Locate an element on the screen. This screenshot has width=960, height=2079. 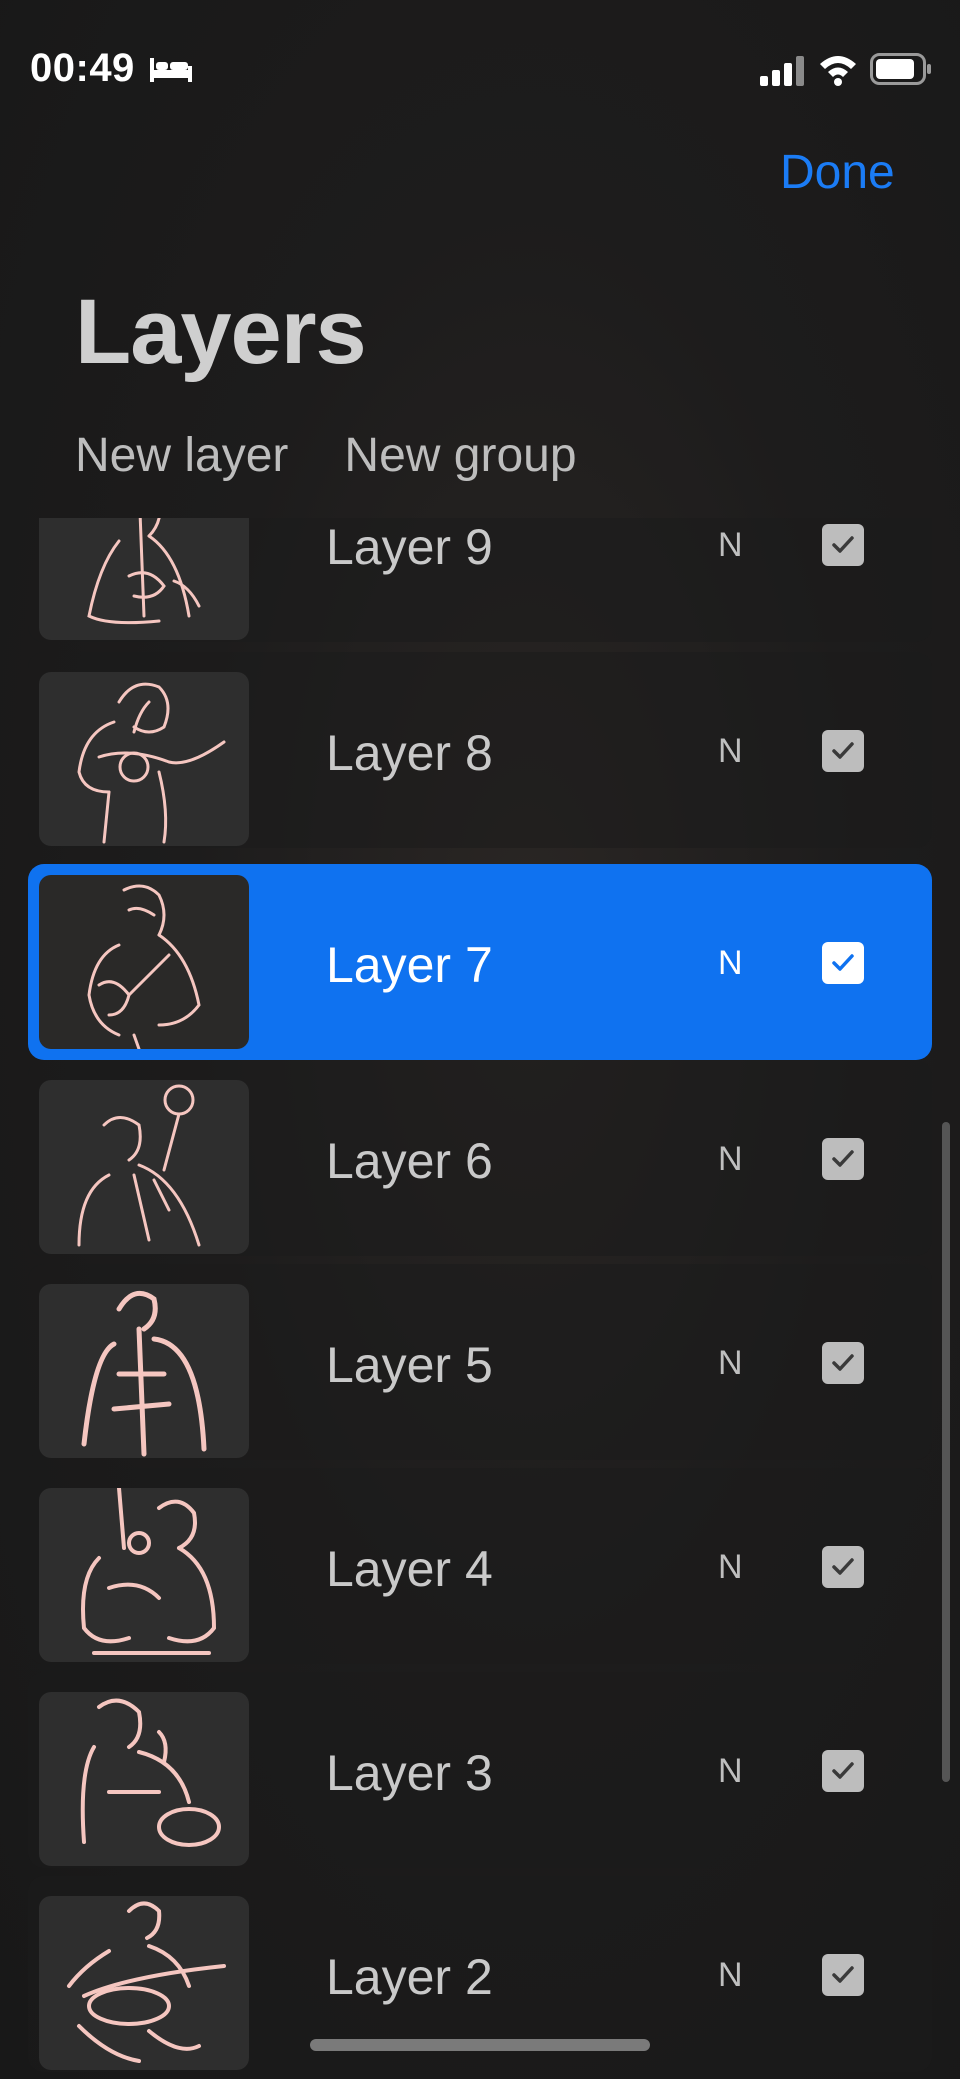
scrollbar is located at coordinates (946, 1452).